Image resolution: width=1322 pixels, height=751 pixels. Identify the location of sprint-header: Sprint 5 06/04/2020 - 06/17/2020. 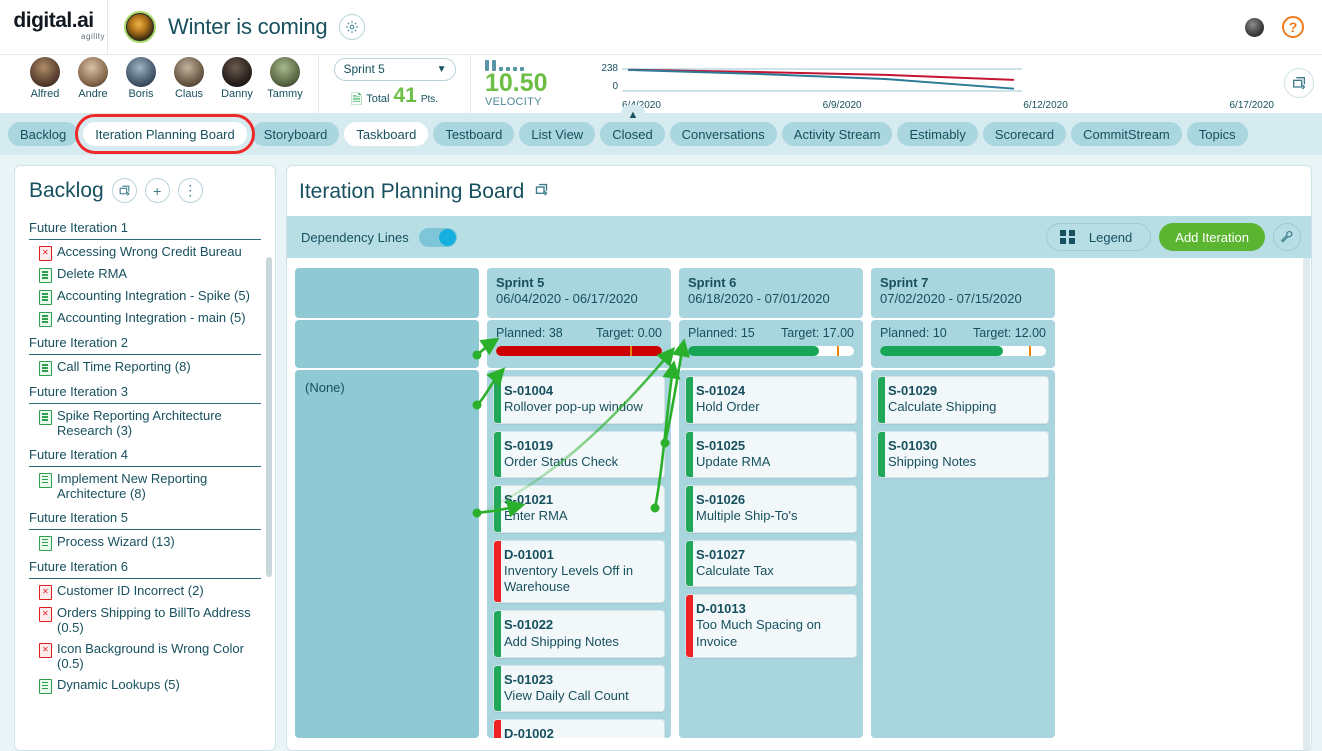
(579, 293).